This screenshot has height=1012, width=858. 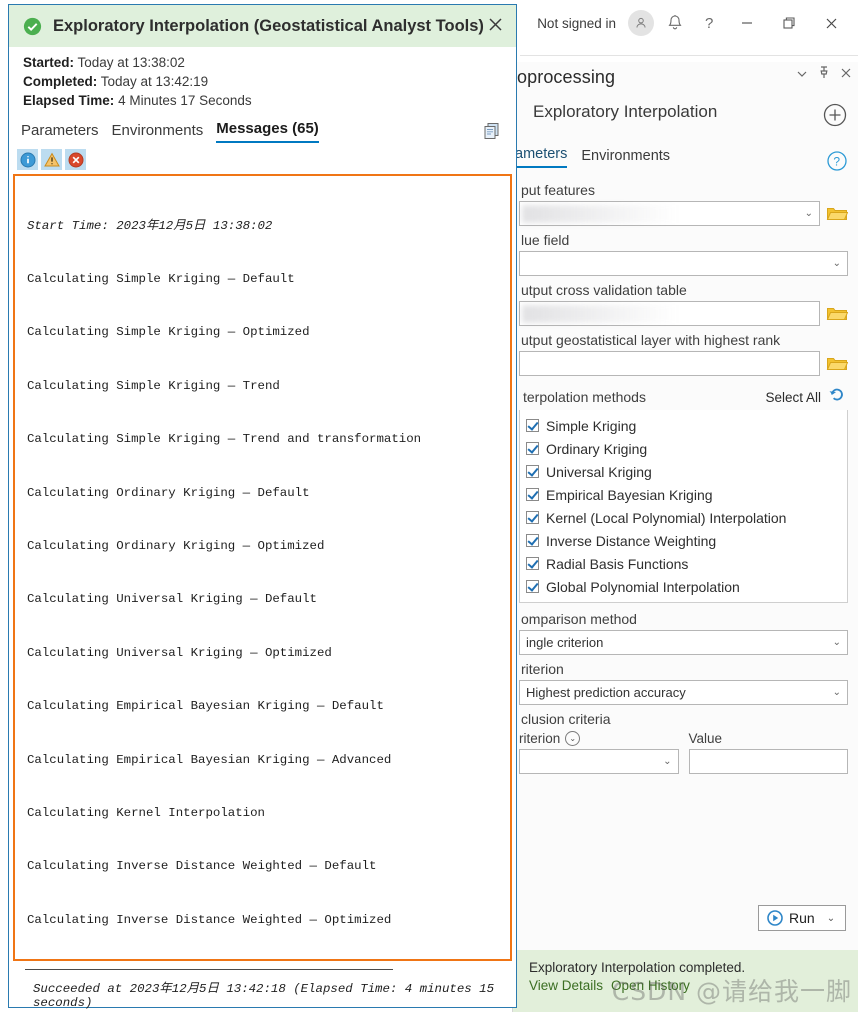 What do you see at coordinates (146, 812) in the screenshot?
I see `log-line: Calculating Kernel Interpolation` at bounding box center [146, 812].